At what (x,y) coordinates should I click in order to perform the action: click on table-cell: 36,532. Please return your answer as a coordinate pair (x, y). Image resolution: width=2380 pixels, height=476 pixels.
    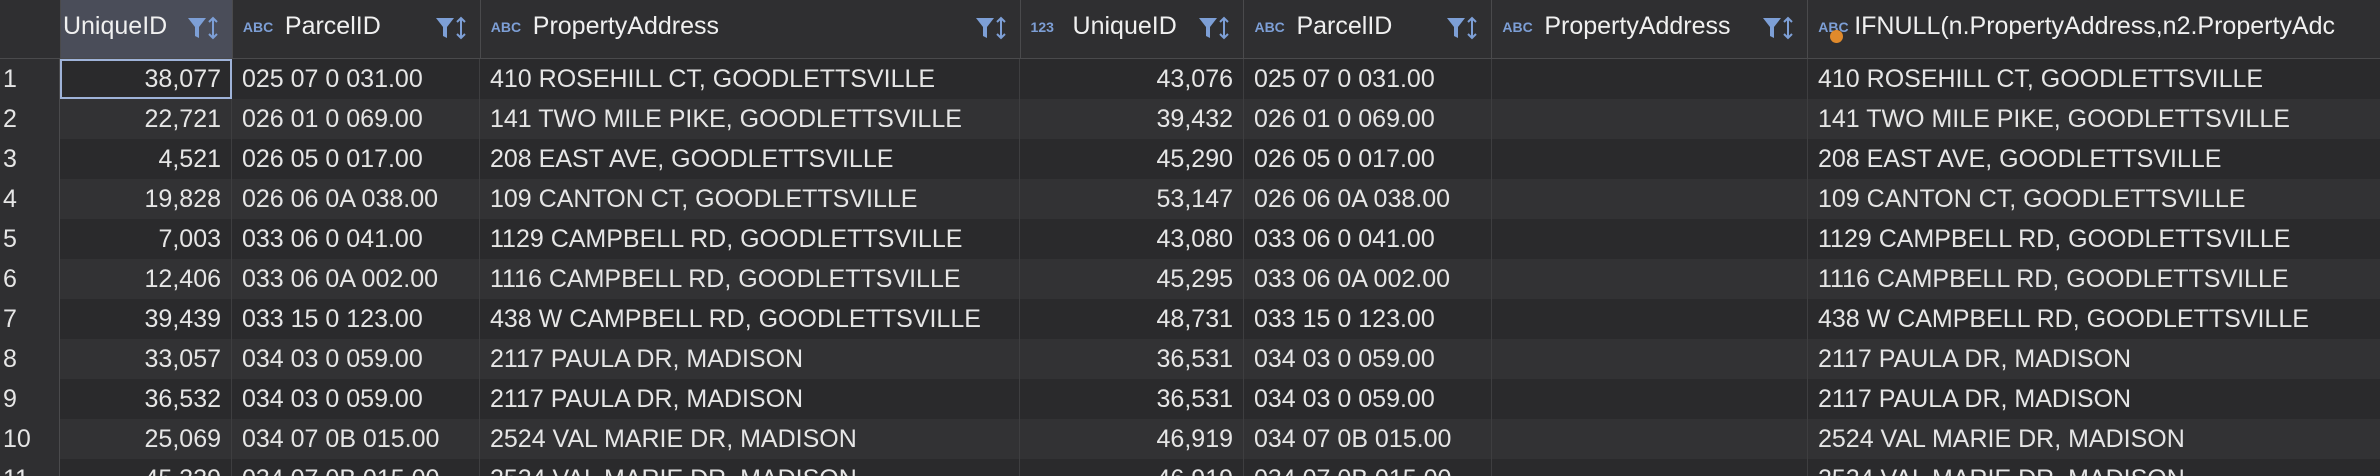
    Looking at the image, I should click on (146, 399).